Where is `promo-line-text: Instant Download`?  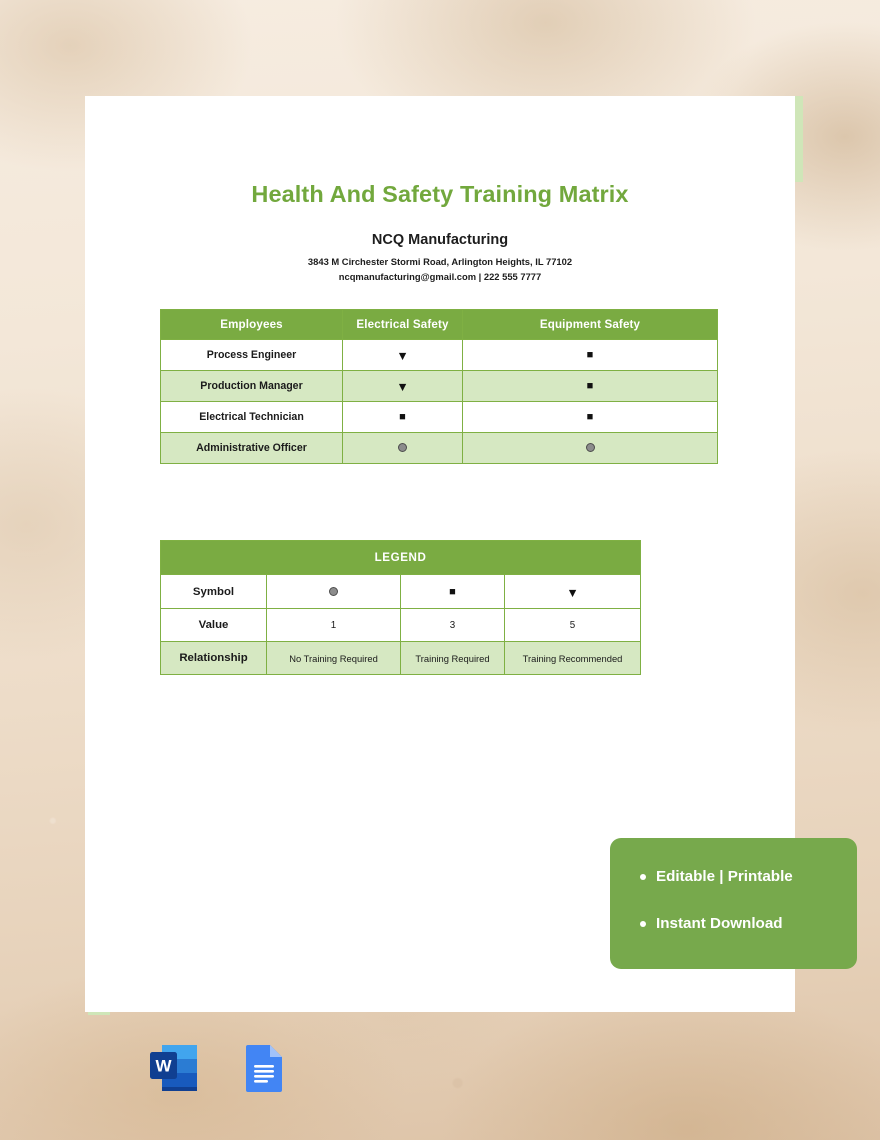
promo-line-text: Instant Download is located at coordinates (719, 924).